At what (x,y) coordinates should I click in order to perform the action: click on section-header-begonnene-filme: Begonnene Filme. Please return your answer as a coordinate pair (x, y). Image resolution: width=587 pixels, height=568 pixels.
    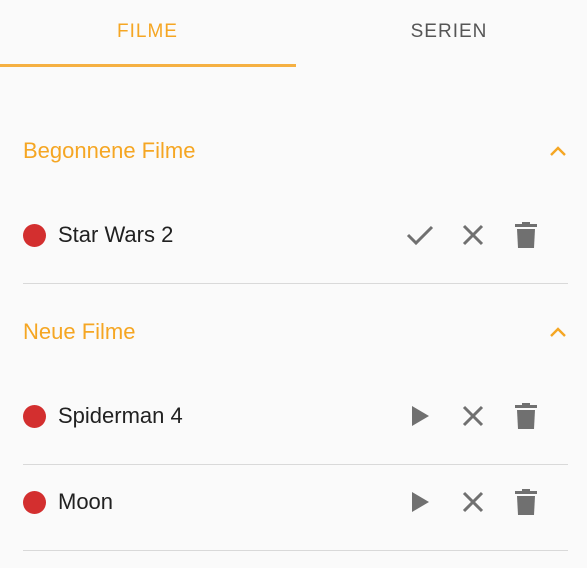
    Looking at the image, I should click on (295, 151).